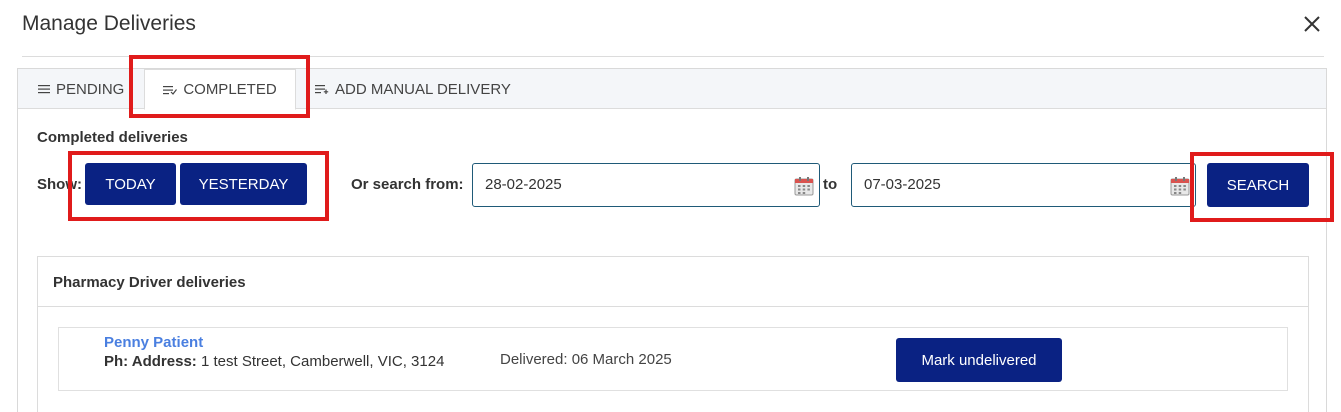 This screenshot has width=1341, height=412. I want to click on to-date-input, so click(1004, 184).